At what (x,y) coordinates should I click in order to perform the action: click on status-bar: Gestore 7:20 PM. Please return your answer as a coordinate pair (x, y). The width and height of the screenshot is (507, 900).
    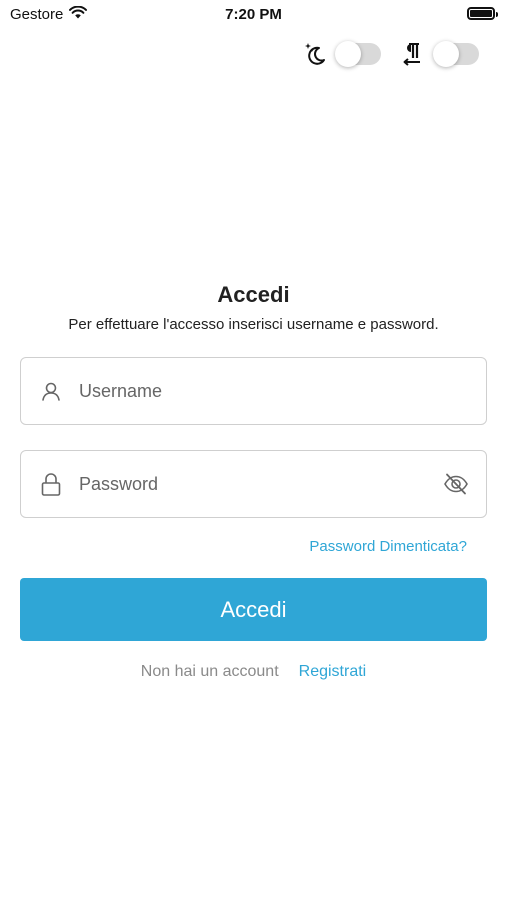
    Looking at the image, I should click on (253, 14).